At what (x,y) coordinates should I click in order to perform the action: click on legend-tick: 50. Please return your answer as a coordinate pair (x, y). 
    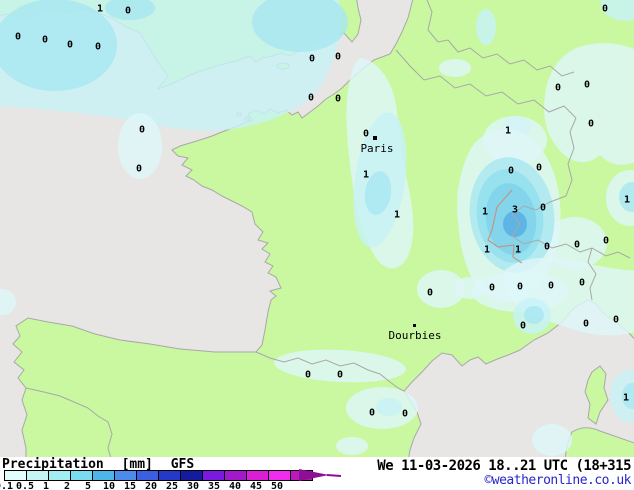
    Looking at the image, I should click on (277, 485).